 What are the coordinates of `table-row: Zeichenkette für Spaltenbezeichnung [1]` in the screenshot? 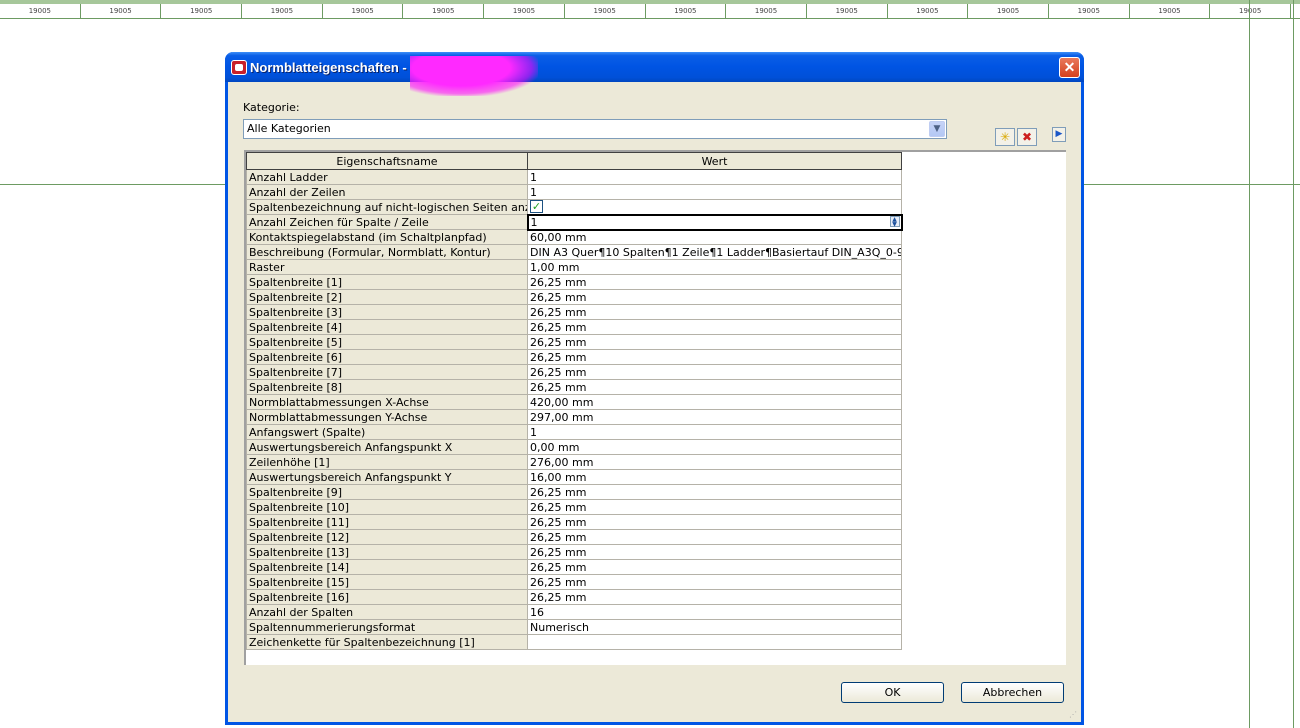 It's located at (574, 642).